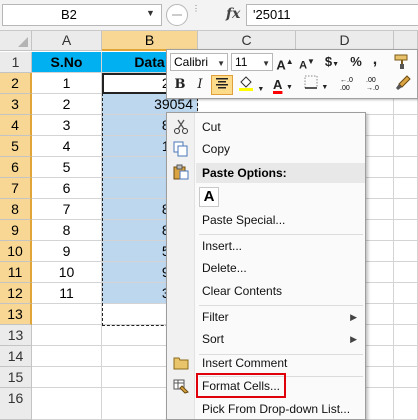 Image resolution: width=418 pixels, height=420 pixels. I want to click on comma-style-button: ,, so click(375, 60).